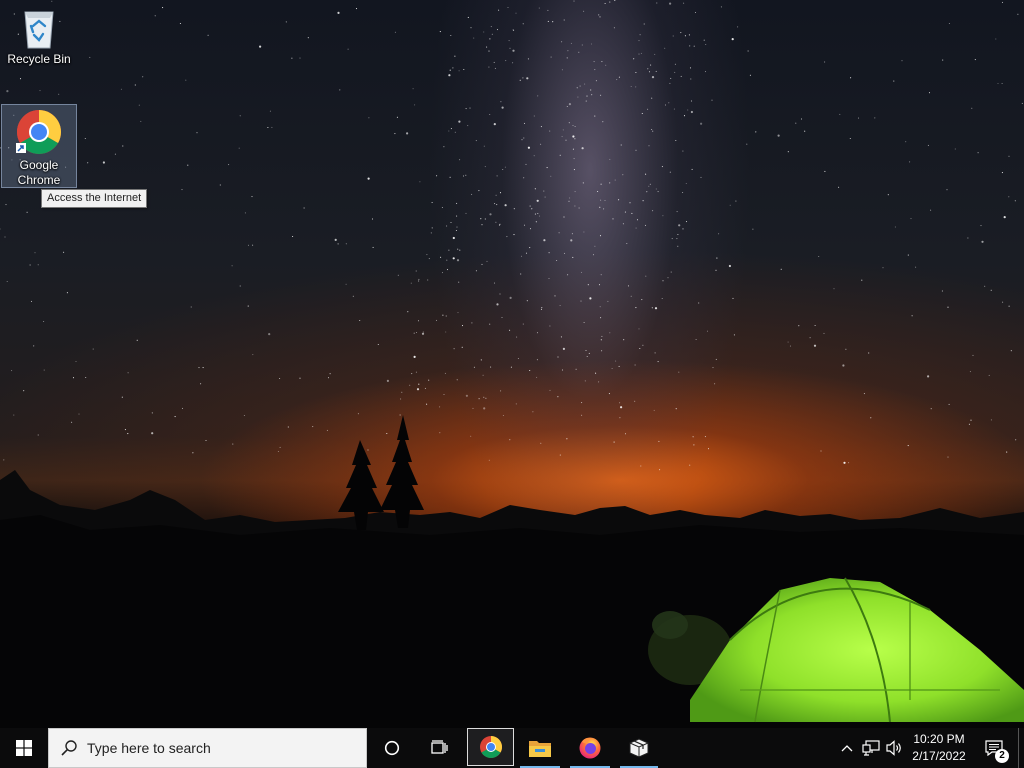 The width and height of the screenshot is (1024, 768). I want to click on tooltip: Access the Internet, so click(94, 198).